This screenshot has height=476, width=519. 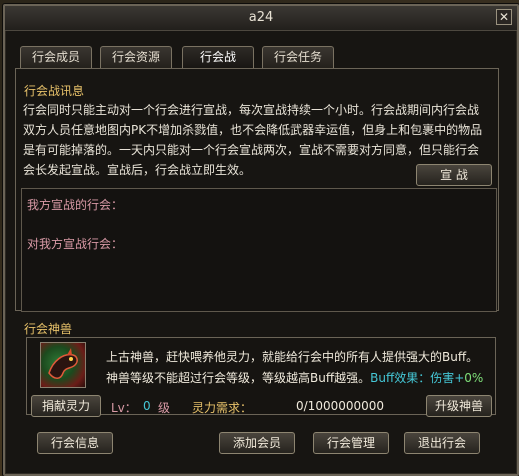 What do you see at coordinates (351, 443) in the screenshot?
I see `guild-manage-button: 行会管理` at bounding box center [351, 443].